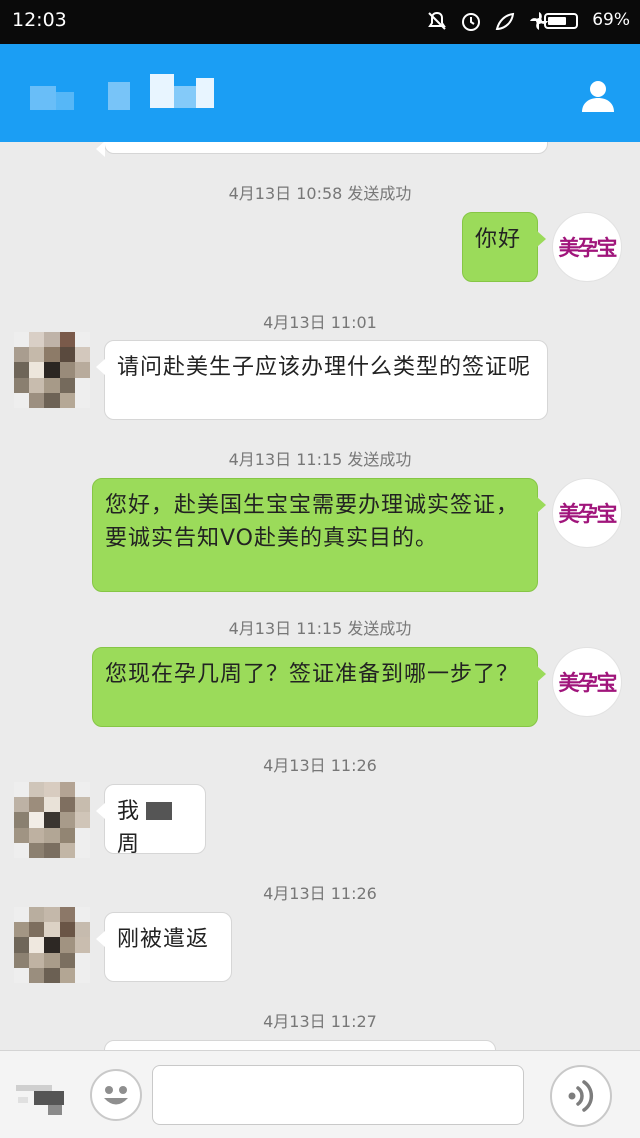  I want to click on input-bar, so click(320, 1094).